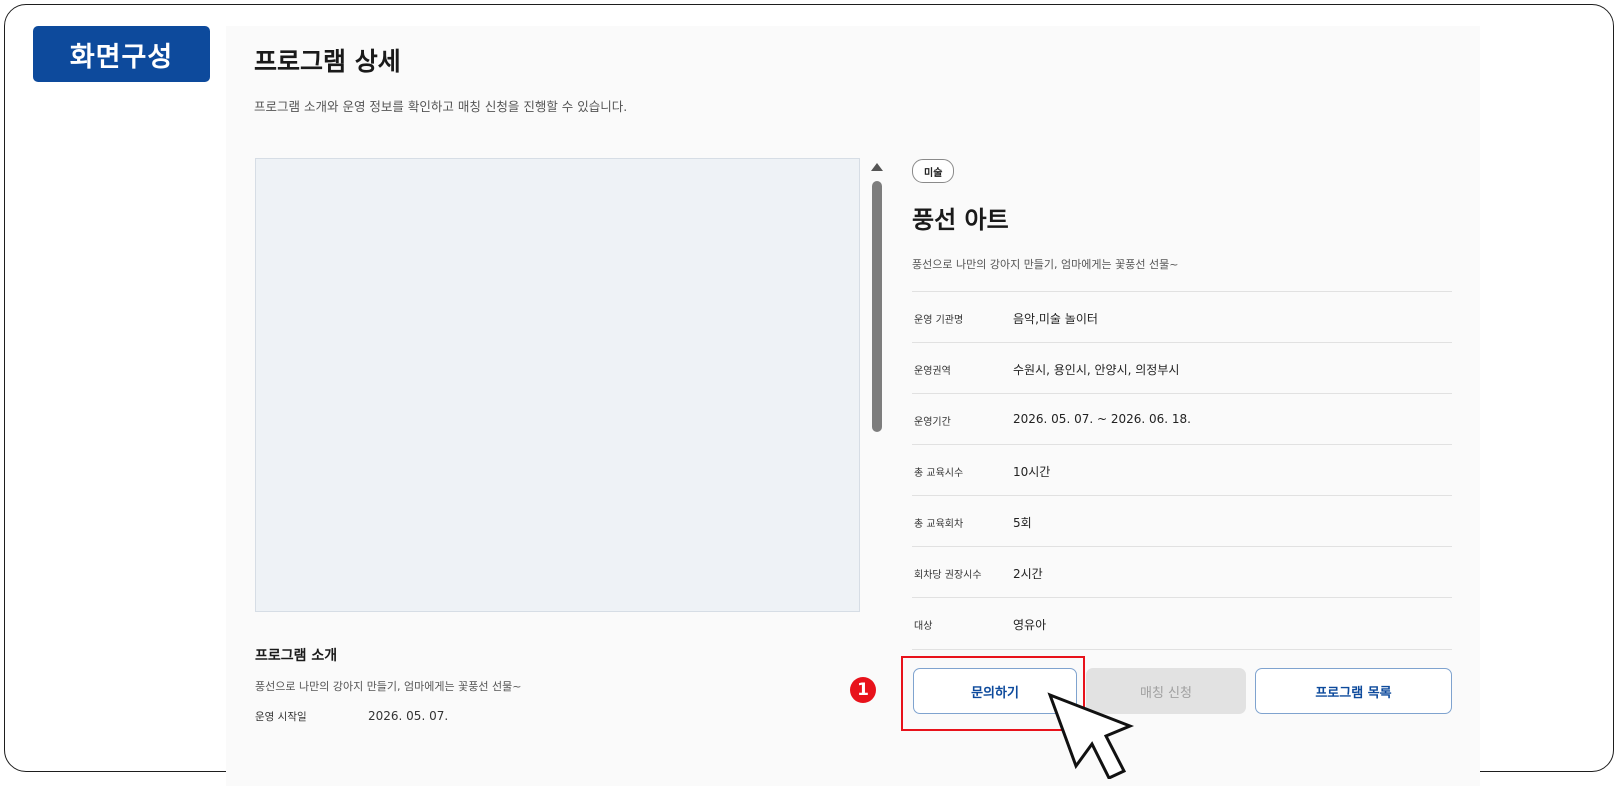  Describe the element at coordinates (932, 371) in the screenshot. I see `info-label: 운영권역` at that location.